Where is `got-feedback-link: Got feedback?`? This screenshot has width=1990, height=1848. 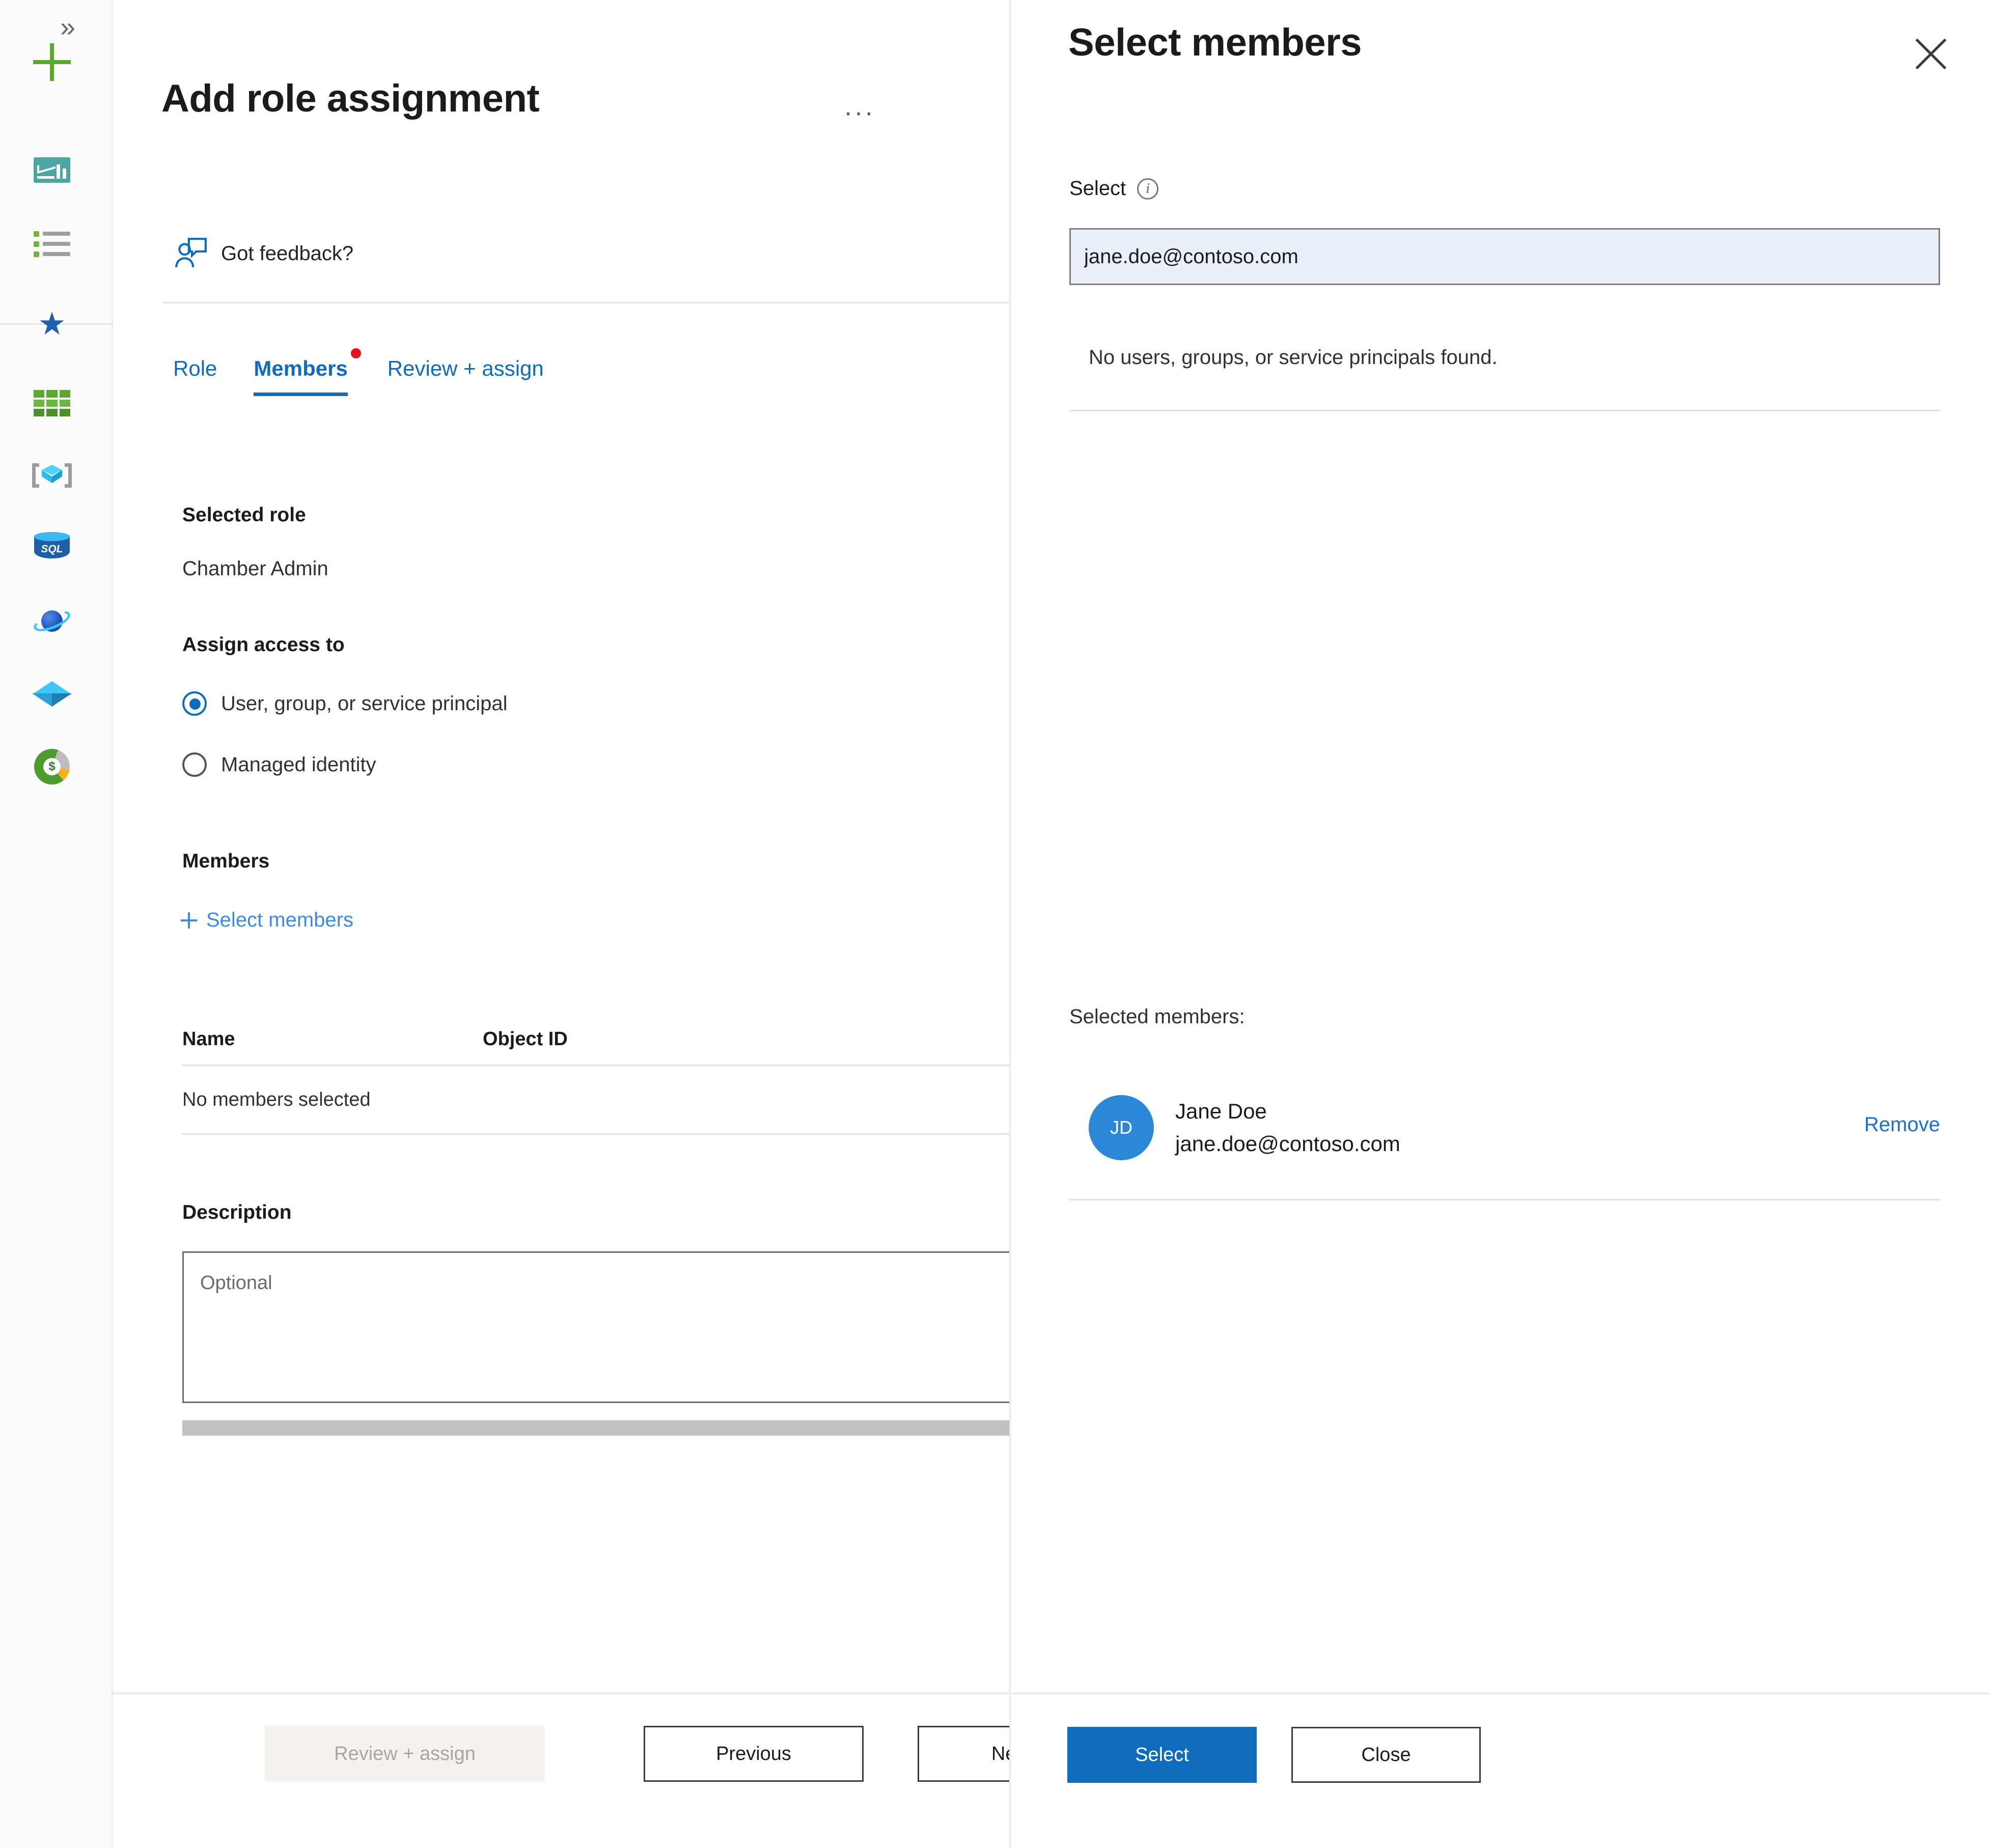 got-feedback-link: Got feedback? is located at coordinates (263, 253).